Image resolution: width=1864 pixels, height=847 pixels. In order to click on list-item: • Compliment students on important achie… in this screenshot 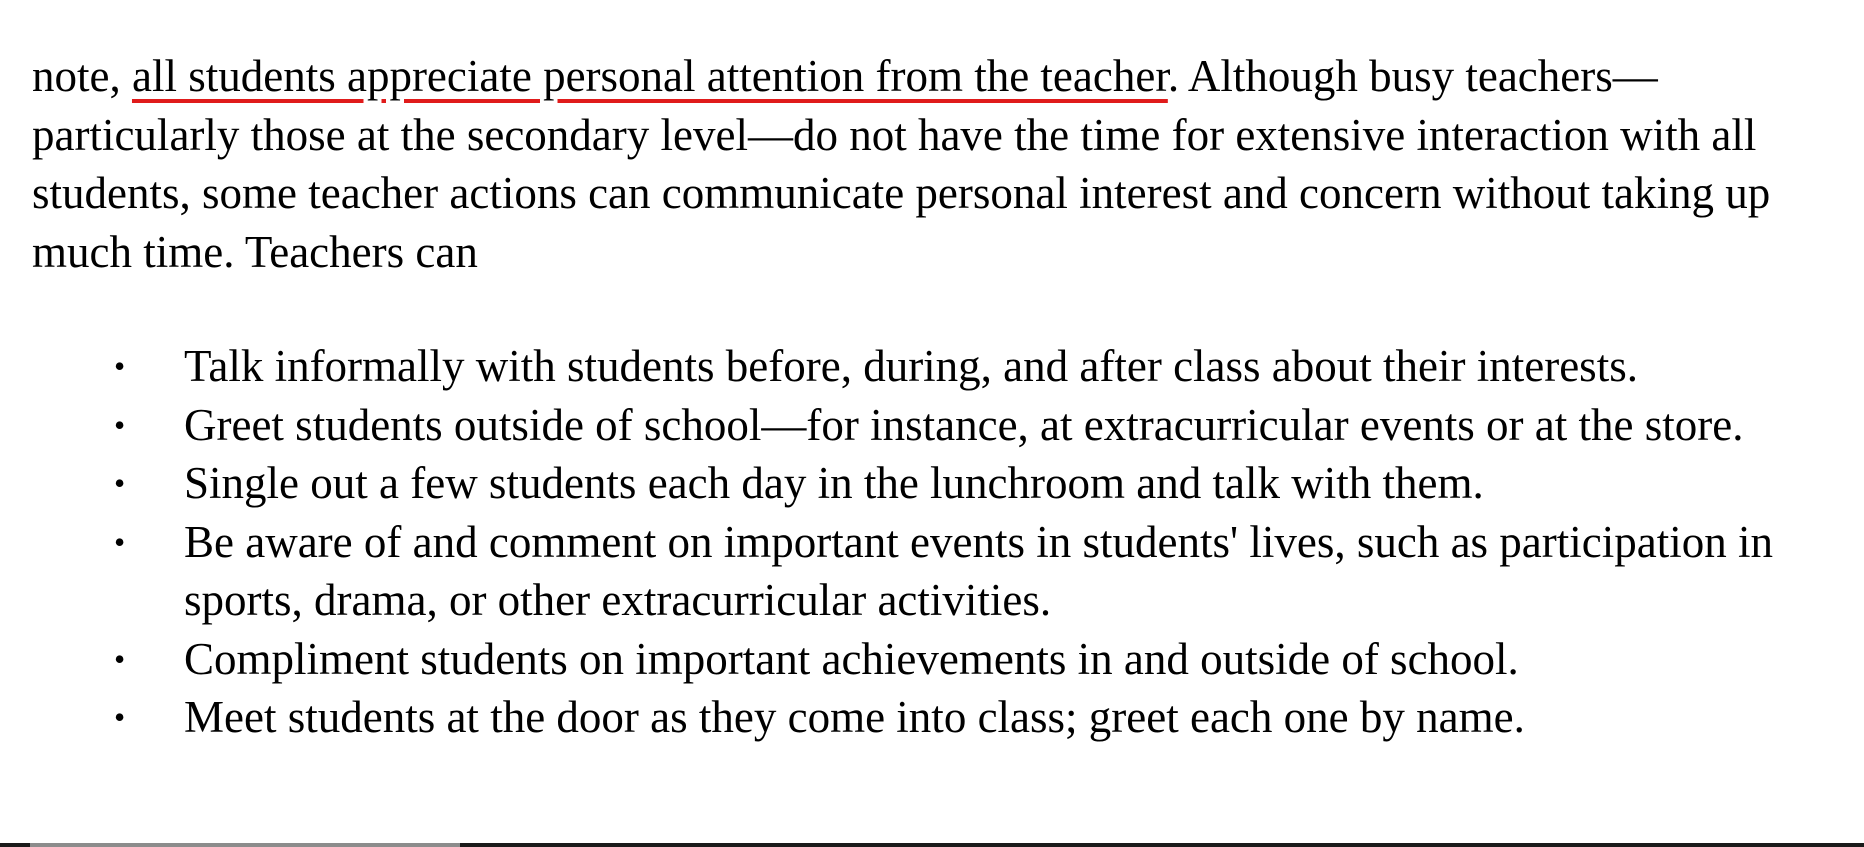, I will do `click(938, 659)`.